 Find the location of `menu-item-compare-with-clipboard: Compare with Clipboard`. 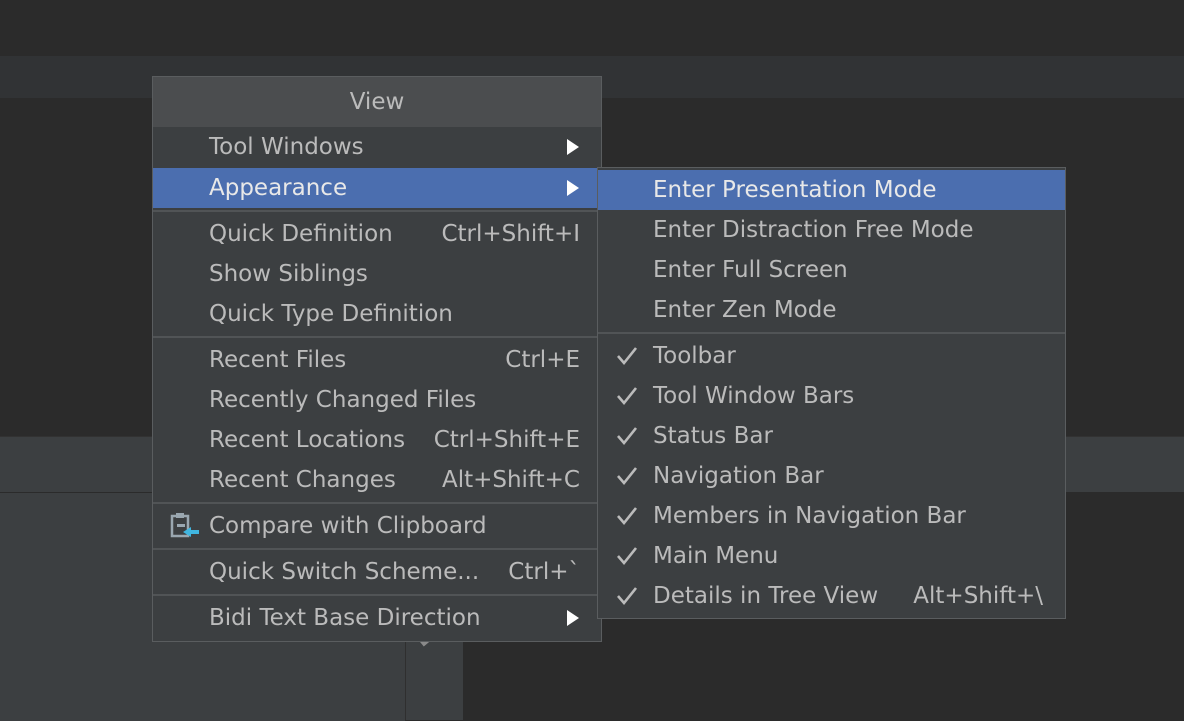

menu-item-compare-with-clipboard: Compare with Clipboard is located at coordinates (377, 526).